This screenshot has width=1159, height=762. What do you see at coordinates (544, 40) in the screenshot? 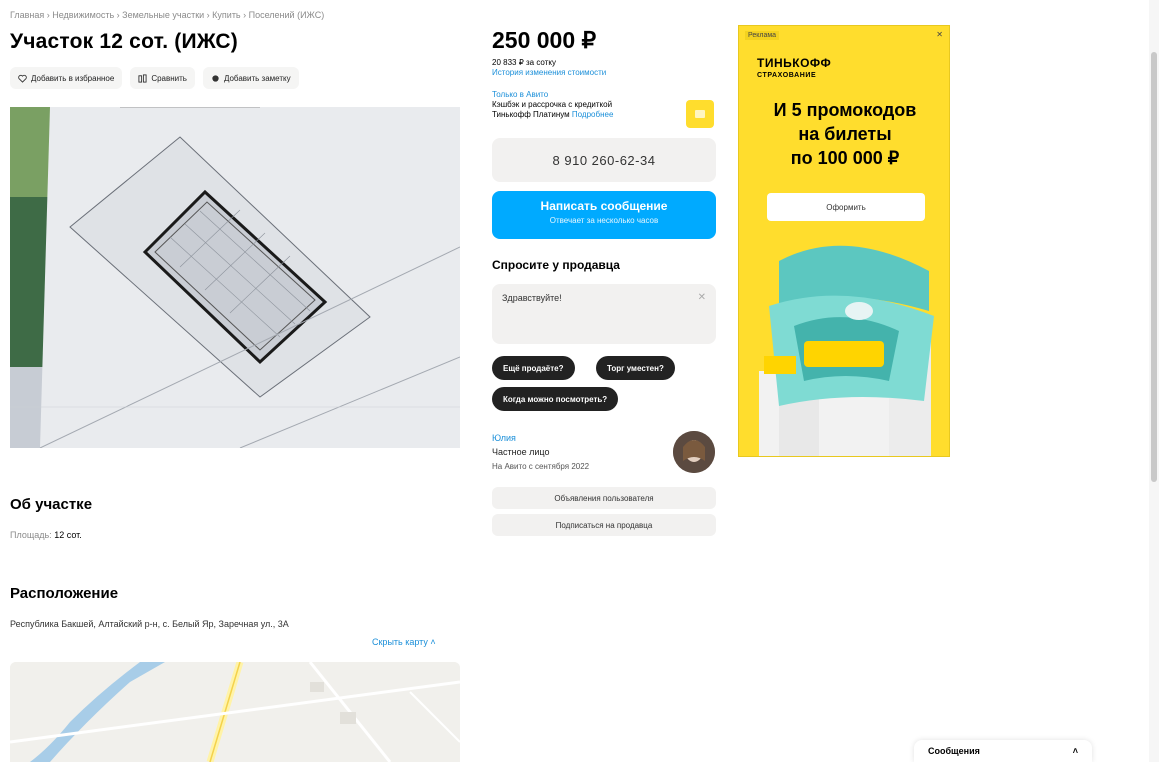
I see `price: 250 000 ₽` at bounding box center [544, 40].